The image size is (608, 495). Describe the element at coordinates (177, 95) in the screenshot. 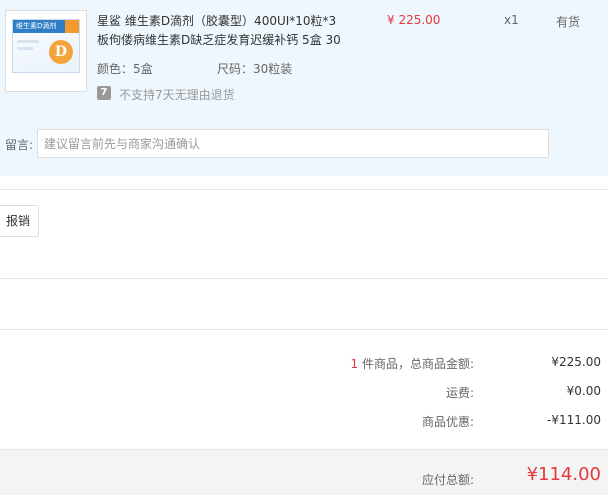

I see `return-policy-text: 不支持7天无理由退货` at that location.